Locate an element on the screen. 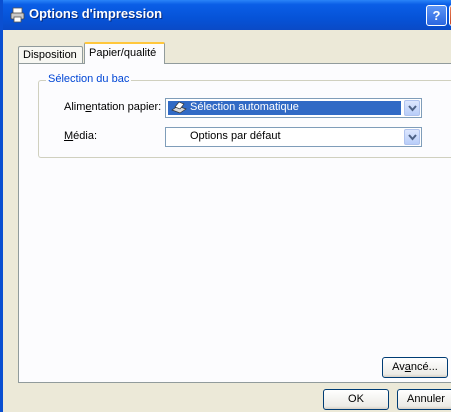 The height and width of the screenshot is (412, 451). tab-disposition: Disposition is located at coordinates (50, 54).